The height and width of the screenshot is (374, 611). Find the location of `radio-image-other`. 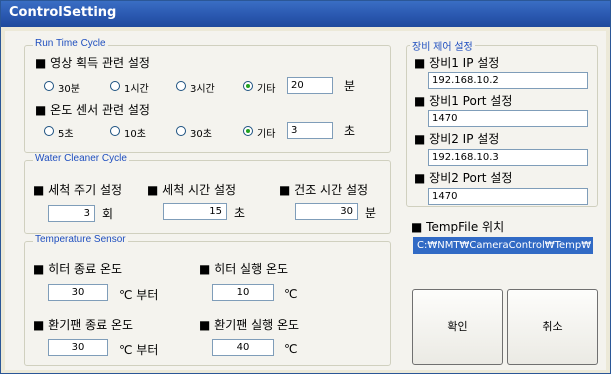

radio-image-other is located at coordinates (248, 86).